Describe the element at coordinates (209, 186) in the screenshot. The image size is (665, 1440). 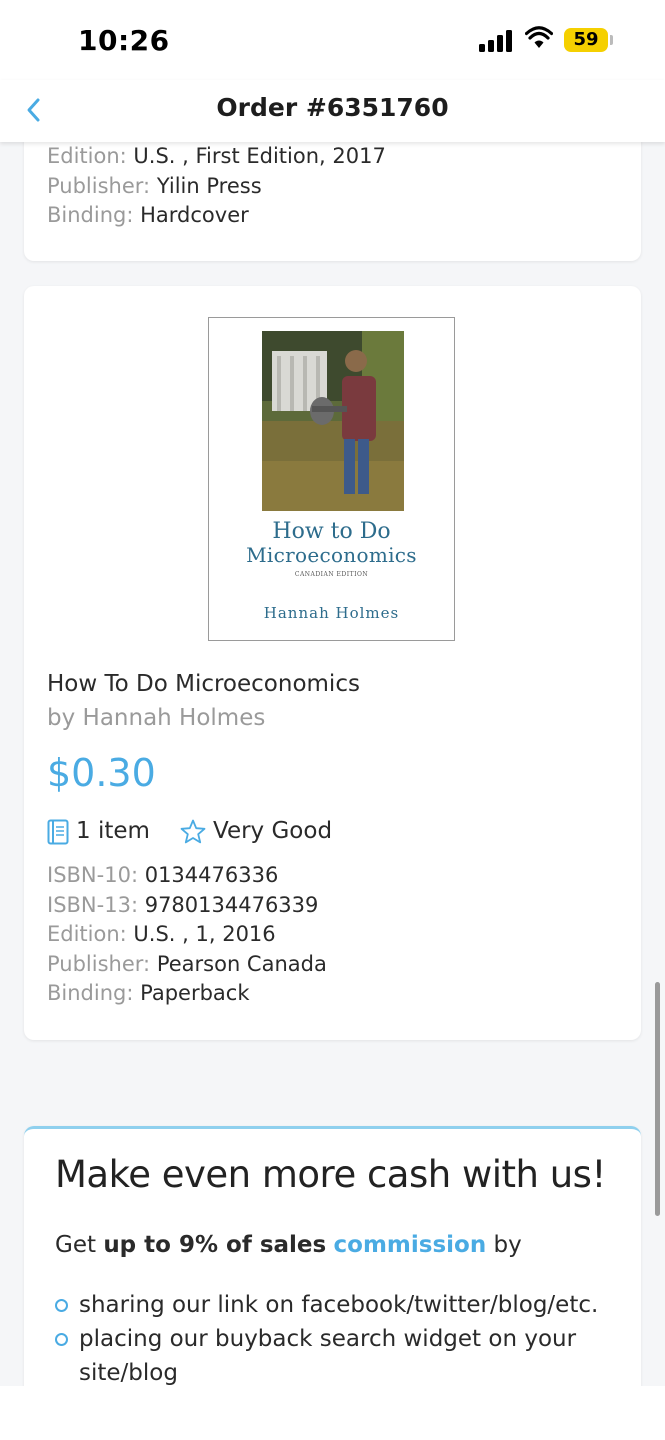
I see `publisher-value: Yilin Press` at that location.